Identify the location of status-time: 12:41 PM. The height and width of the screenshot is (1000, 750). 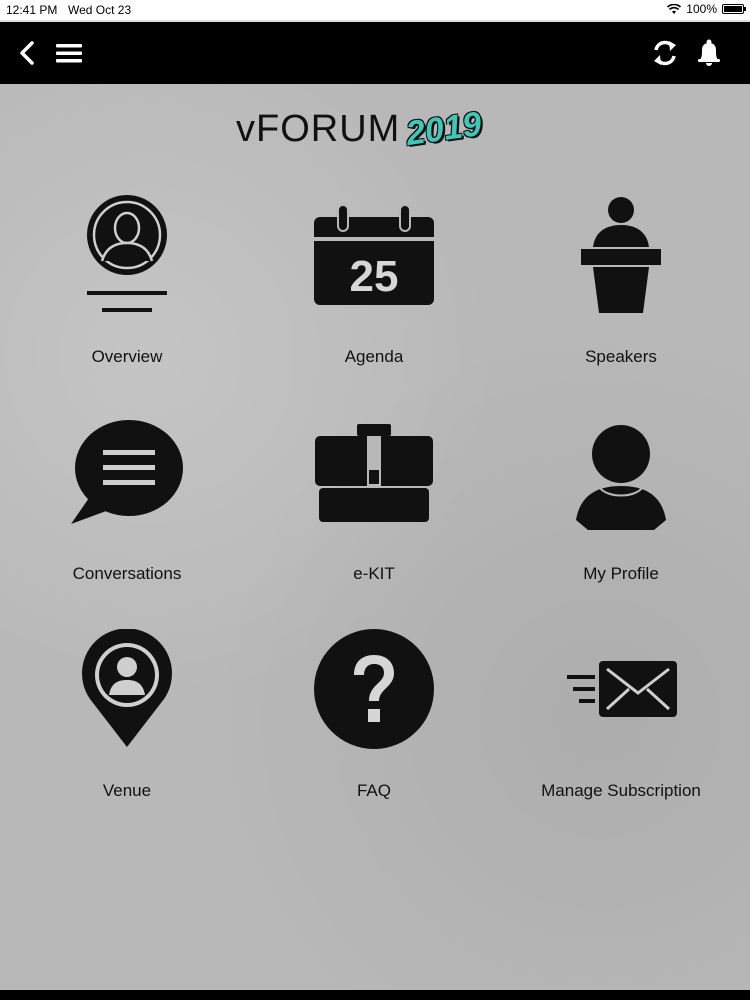
(32, 10).